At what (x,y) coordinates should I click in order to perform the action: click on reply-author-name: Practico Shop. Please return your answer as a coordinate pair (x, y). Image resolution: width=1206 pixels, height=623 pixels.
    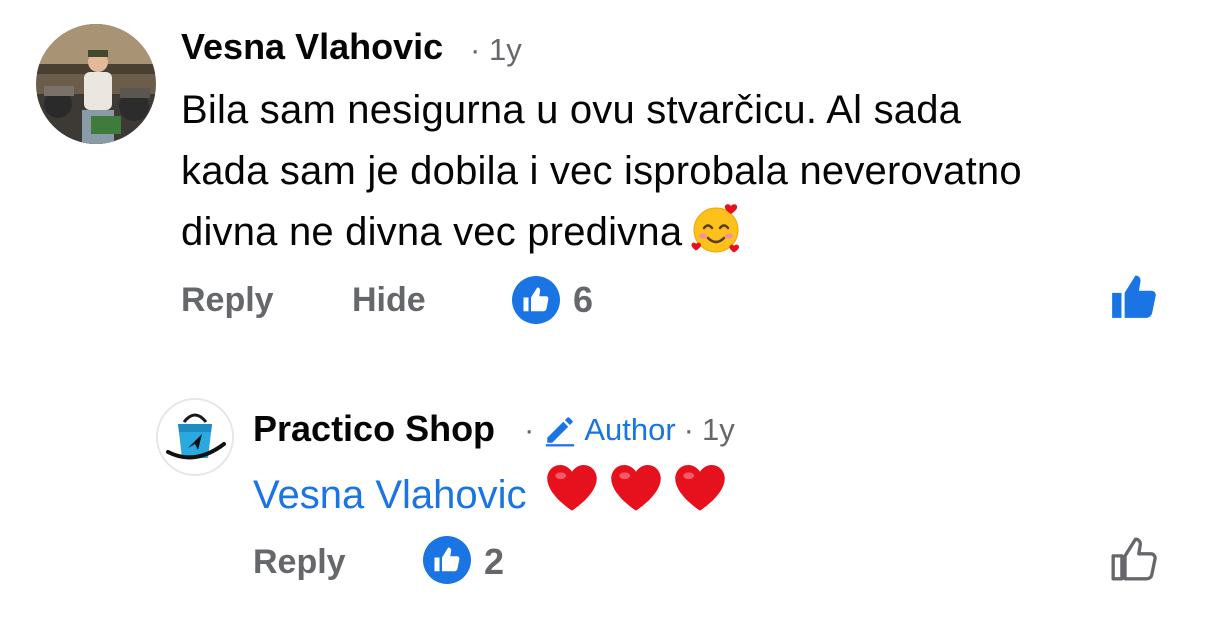
    Looking at the image, I should click on (374, 429).